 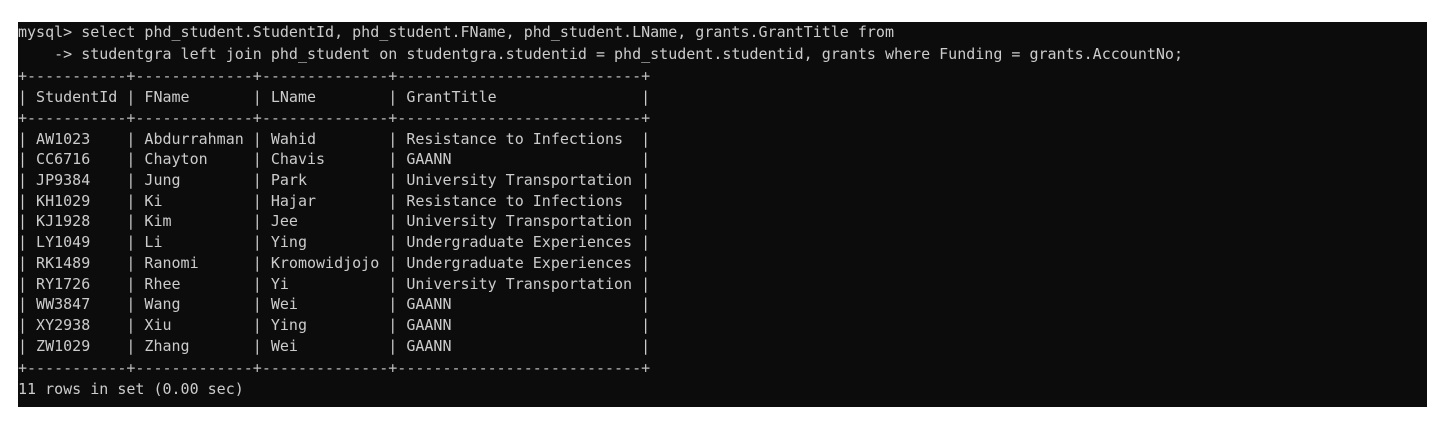 What do you see at coordinates (334, 325) in the screenshot?
I see `table-row: | XY2938 | Xiu | Ying | GAANN |` at bounding box center [334, 325].